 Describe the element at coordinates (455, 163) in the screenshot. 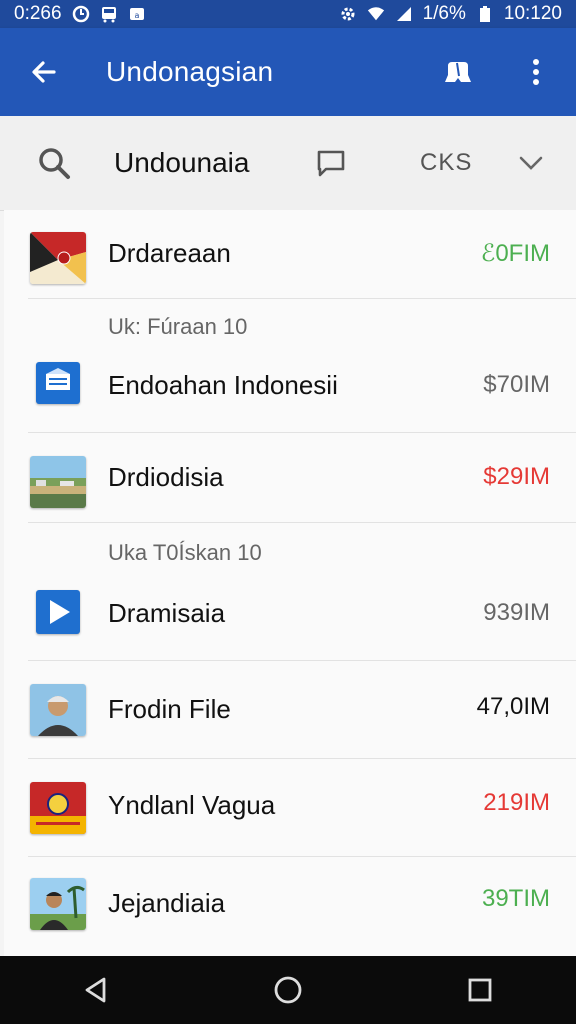

I see `sort-selector: CKS` at that location.